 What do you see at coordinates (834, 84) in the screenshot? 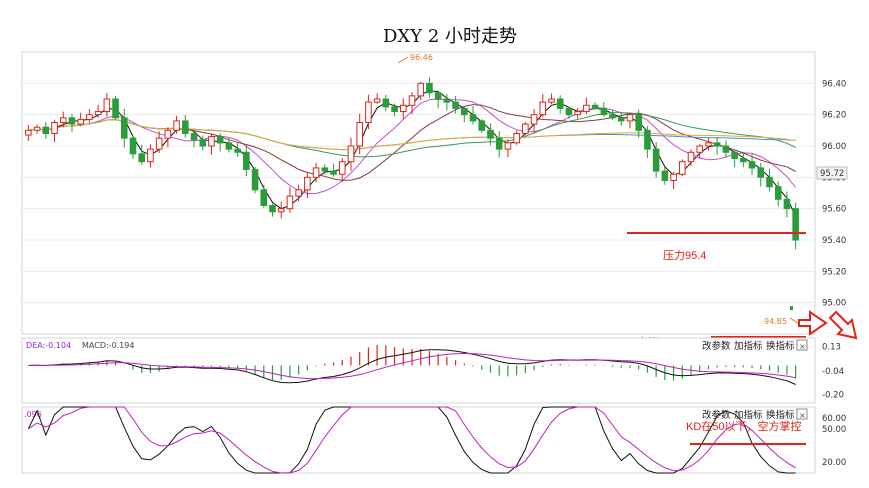
I see `price-tick-label: 96.40` at bounding box center [834, 84].